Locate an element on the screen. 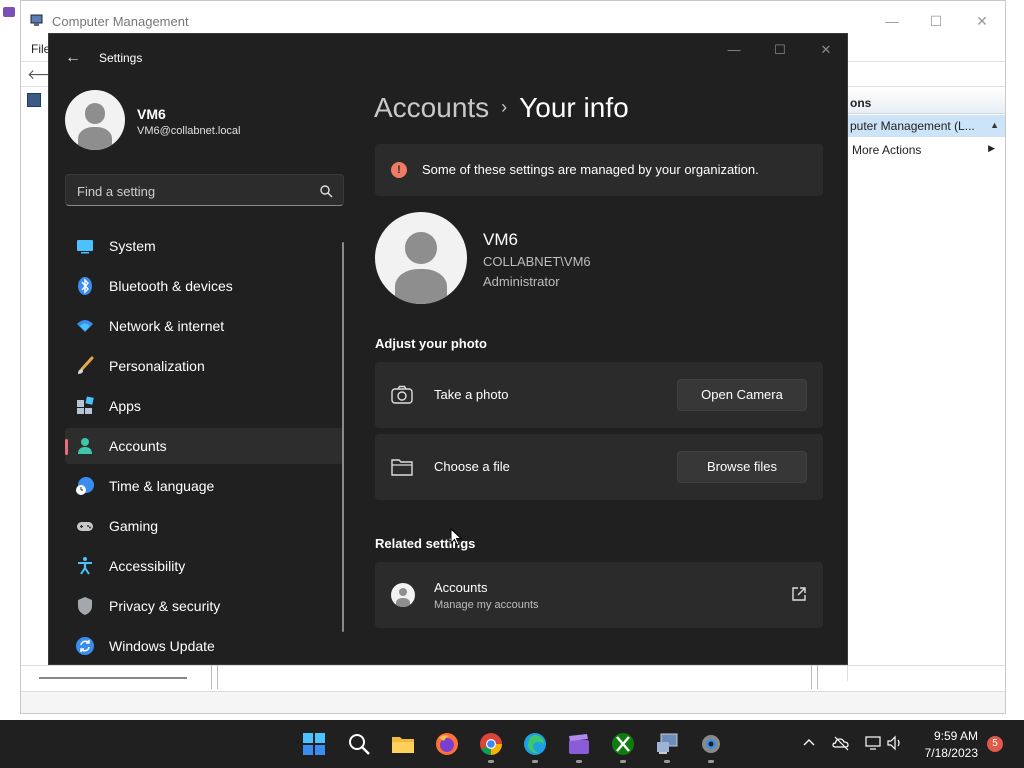 This screenshot has width=1024, height=768. user-avatar is located at coordinates (421, 258).